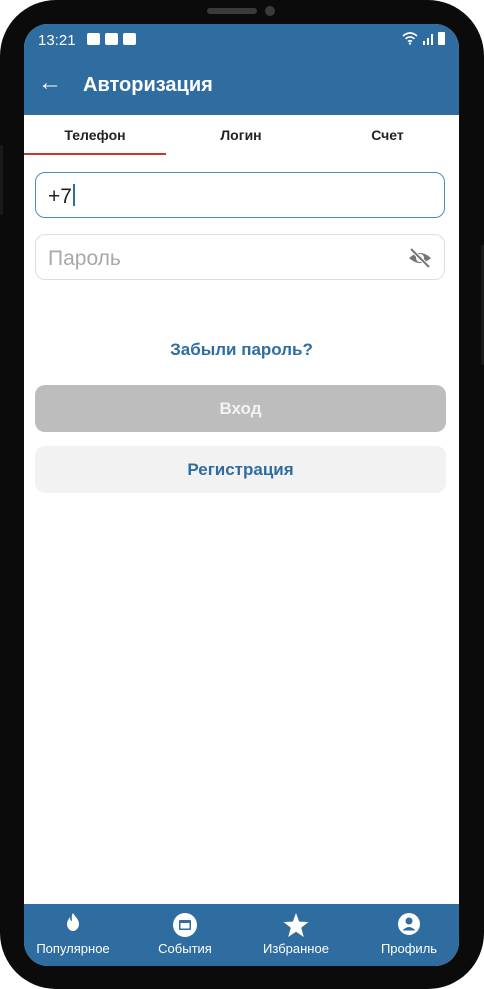 Image resolution: width=484 pixels, height=989 pixels. What do you see at coordinates (409, 948) in the screenshot?
I see `nav-profile-label: Профиль` at bounding box center [409, 948].